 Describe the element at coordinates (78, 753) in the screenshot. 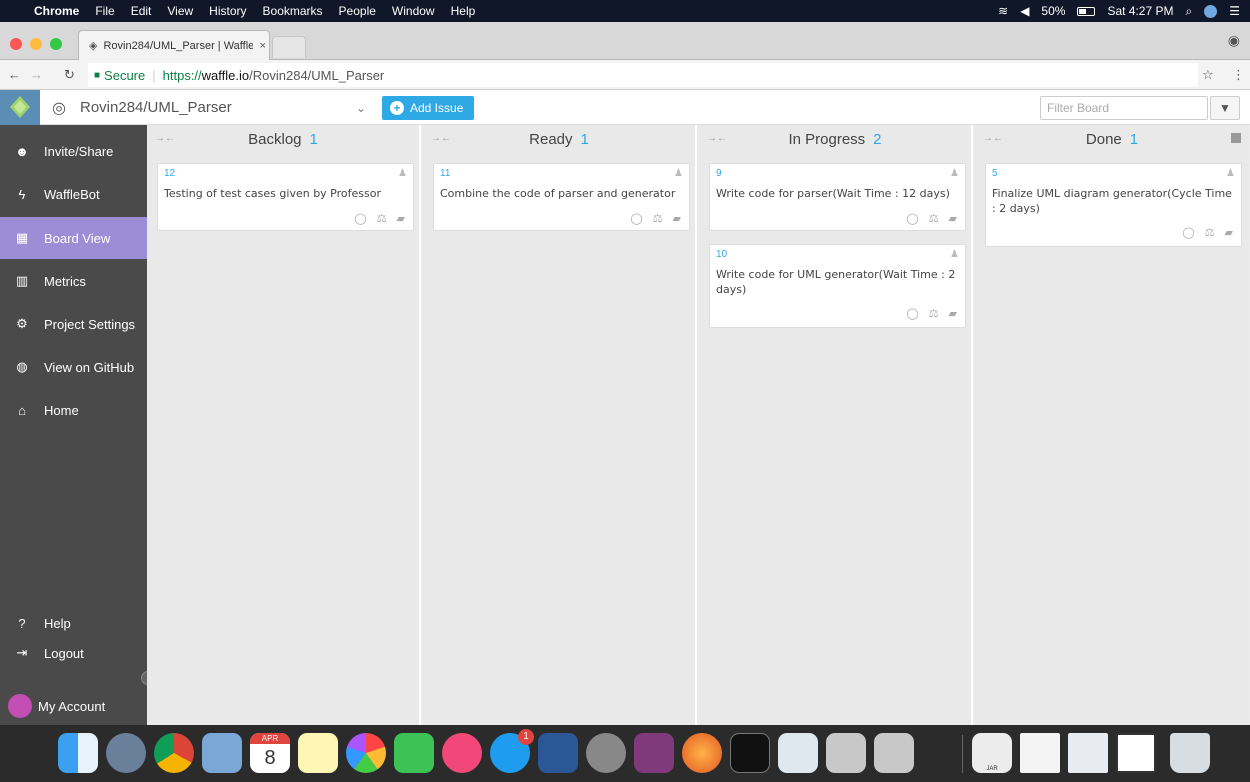

I see `finder-icon` at that location.